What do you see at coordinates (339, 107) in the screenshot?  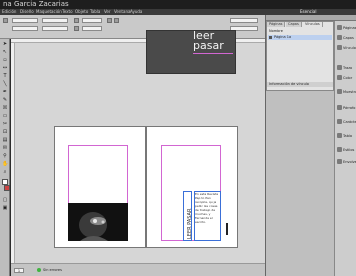 I see `paragraph-icon` at bounding box center [339, 107].